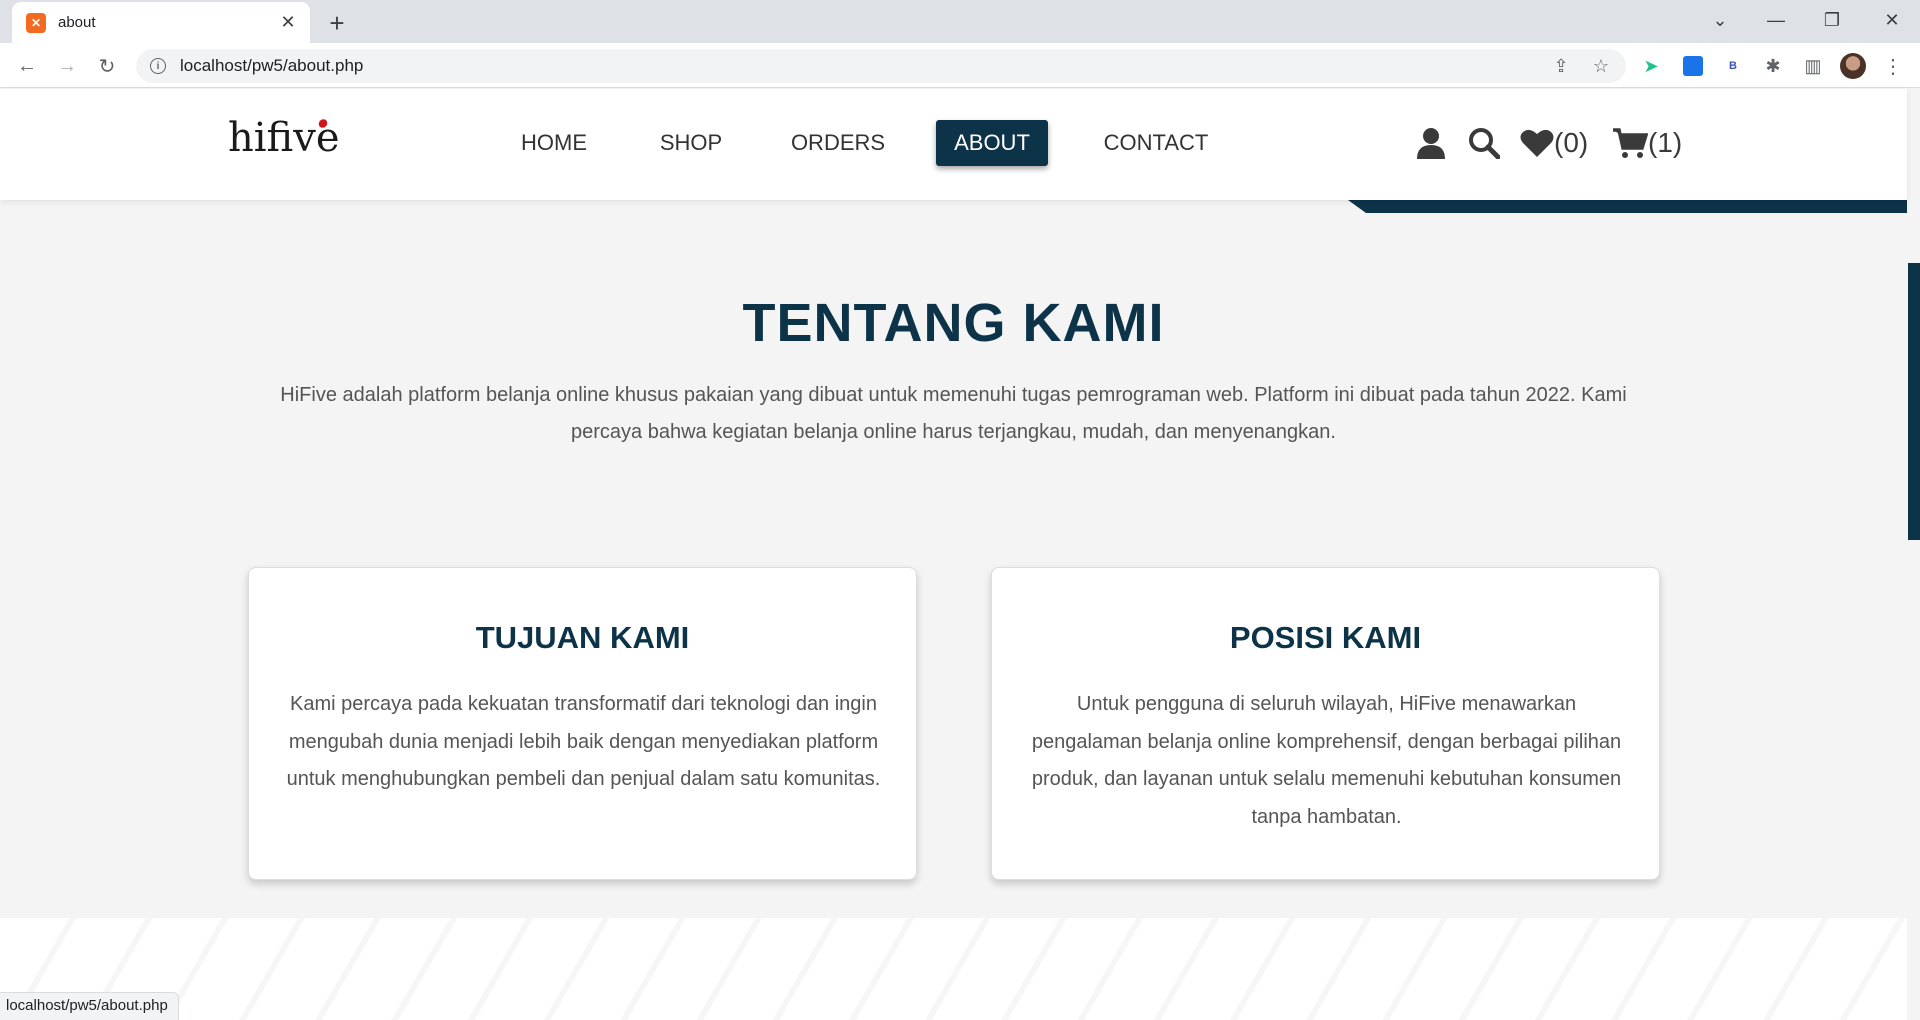  I want to click on page-title: TENTANG KAMI, so click(953, 323).